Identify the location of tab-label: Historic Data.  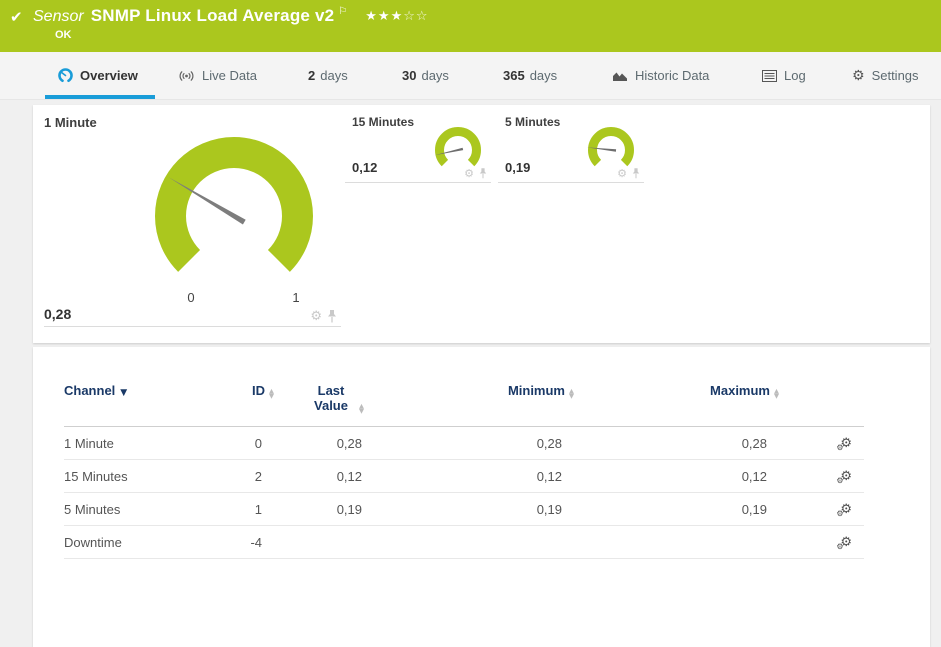
(672, 75).